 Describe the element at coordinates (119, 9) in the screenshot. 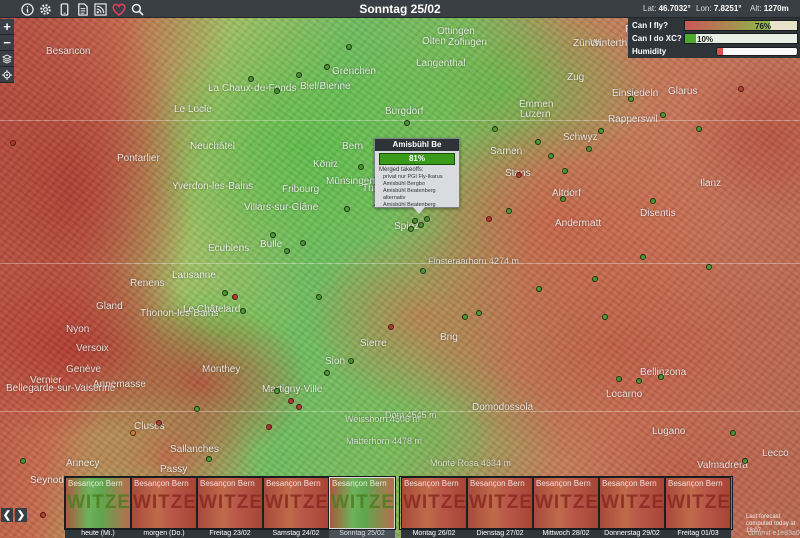

I see `heart-icon` at that location.